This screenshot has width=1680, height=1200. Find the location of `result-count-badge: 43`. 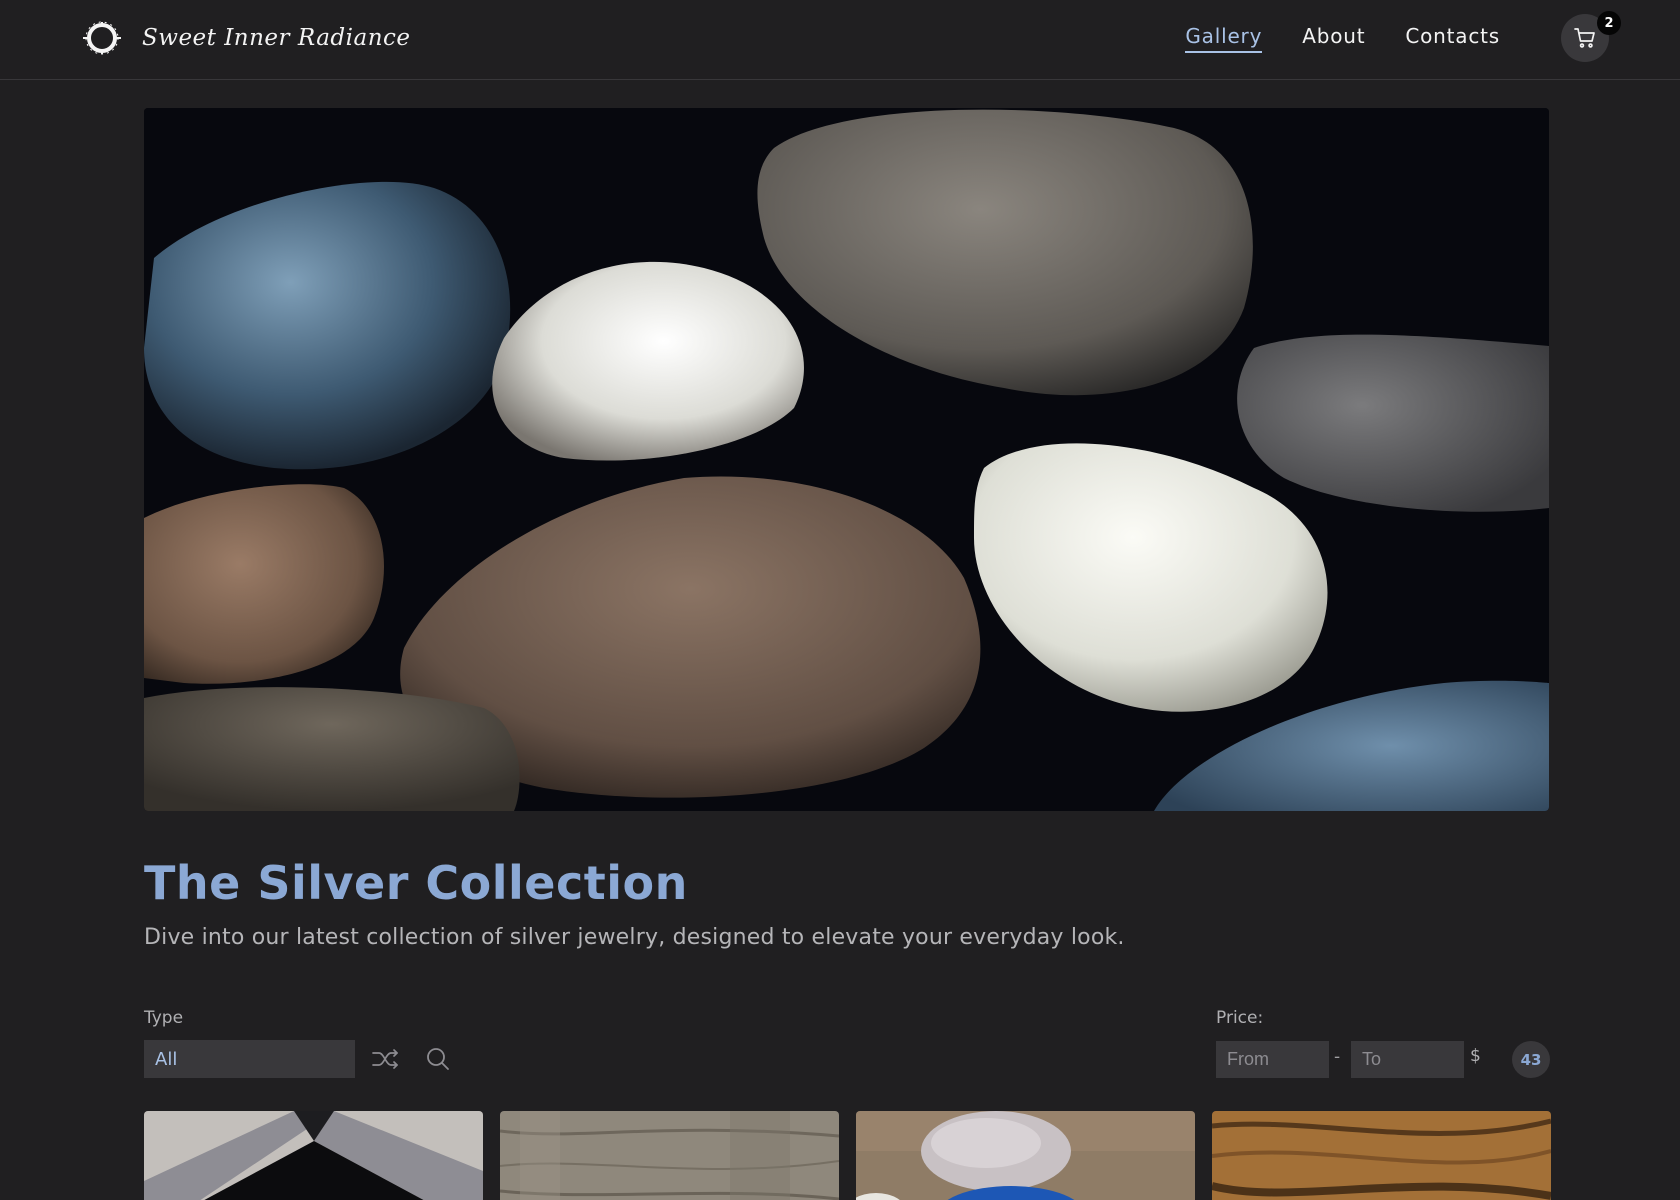

result-count-badge: 43 is located at coordinates (1531, 1059).